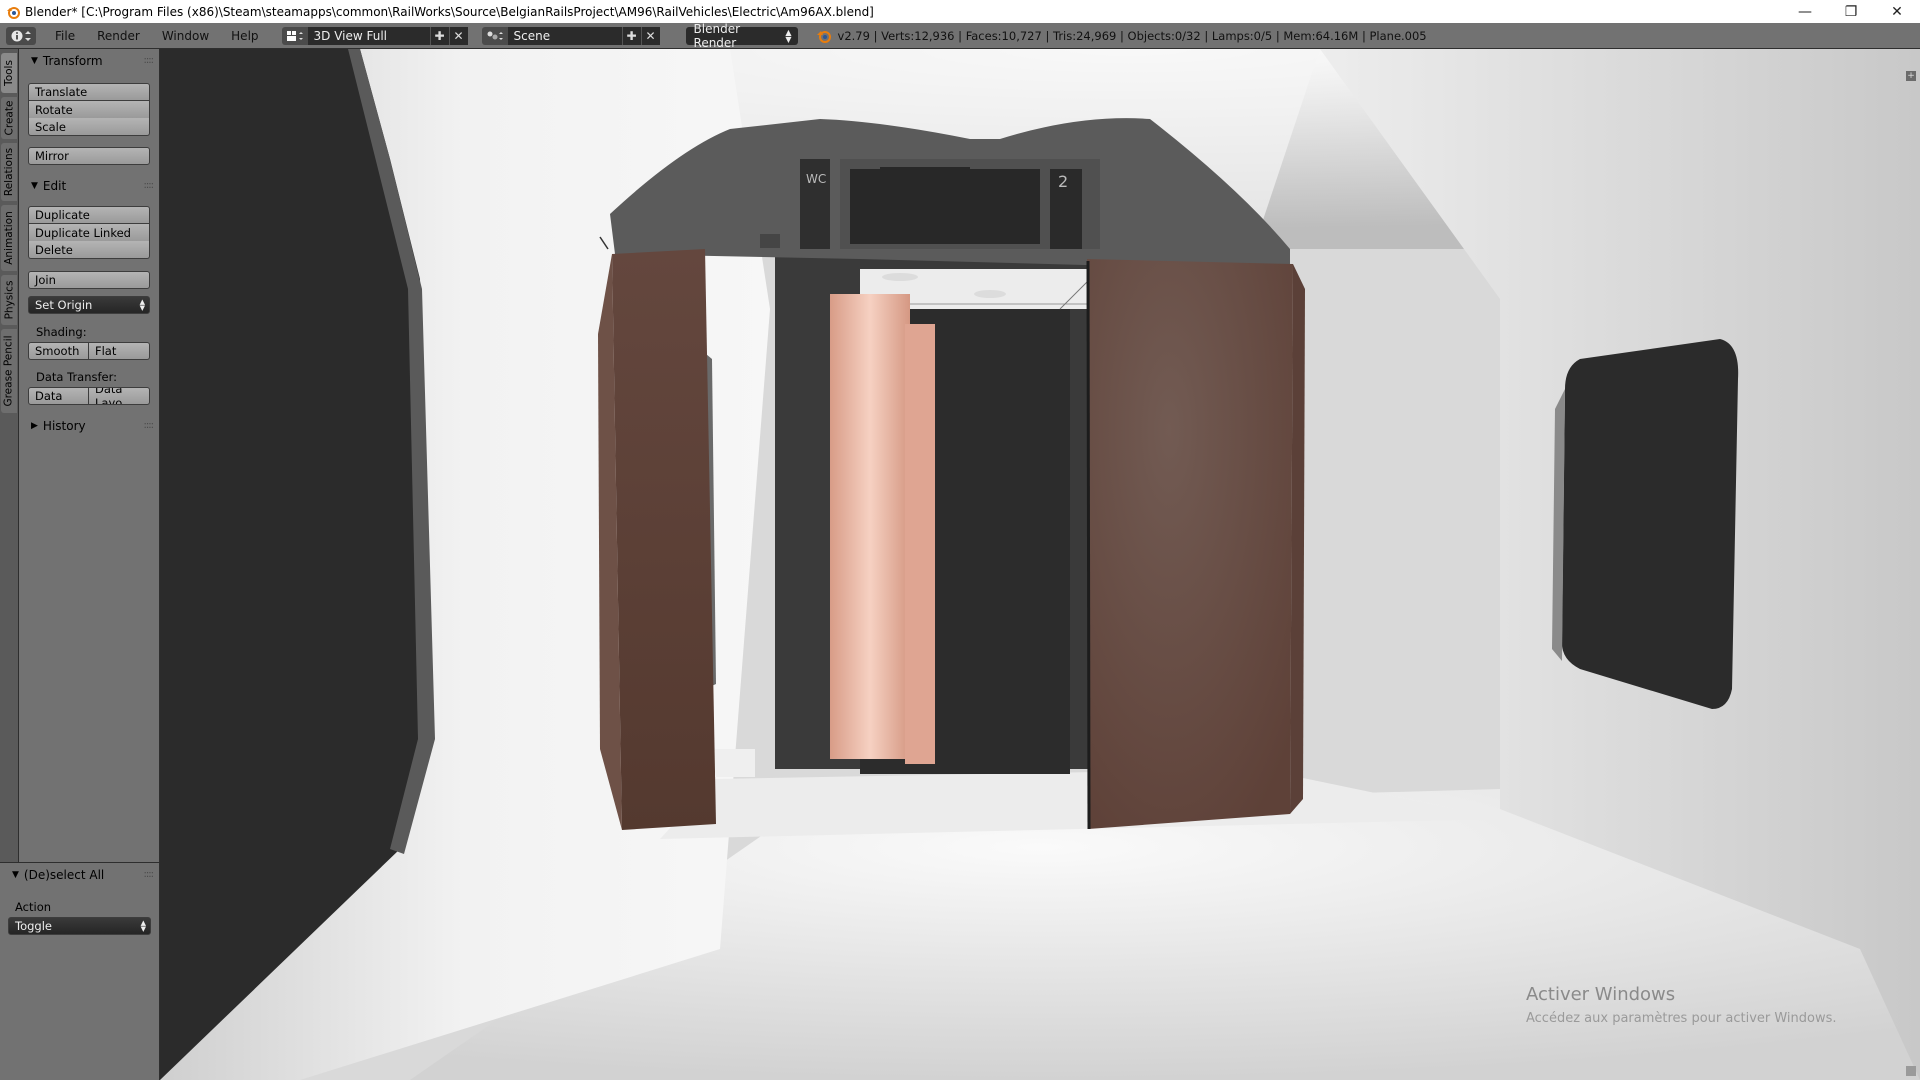 The height and width of the screenshot is (1080, 1920). I want to click on action-label: Action, so click(33, 907).